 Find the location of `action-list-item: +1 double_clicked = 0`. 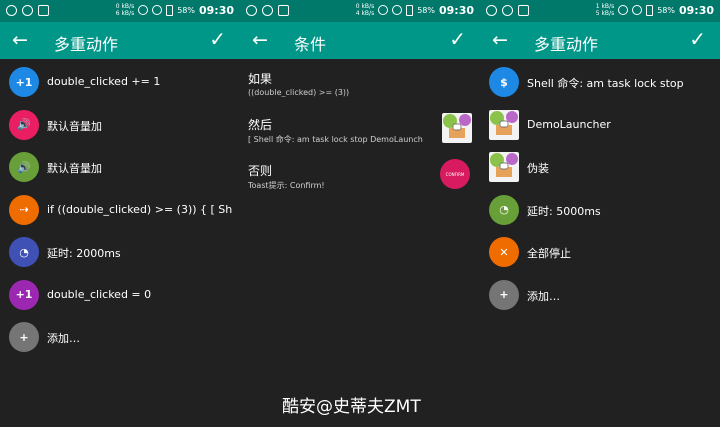

action-list-item: +1 double_clicked = 0 is located at coordinates (120, 295).